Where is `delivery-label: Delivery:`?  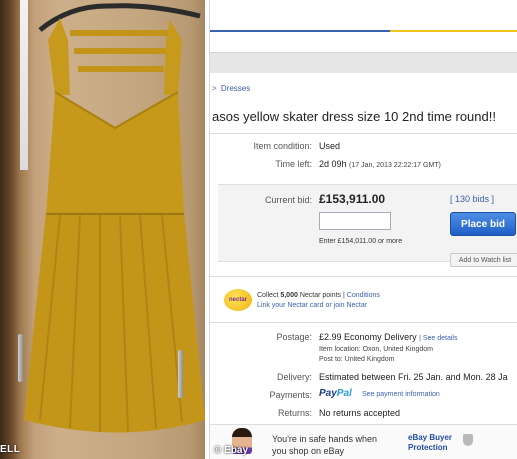
delivery-label: Delivery: is located at coordinates (294, 377).